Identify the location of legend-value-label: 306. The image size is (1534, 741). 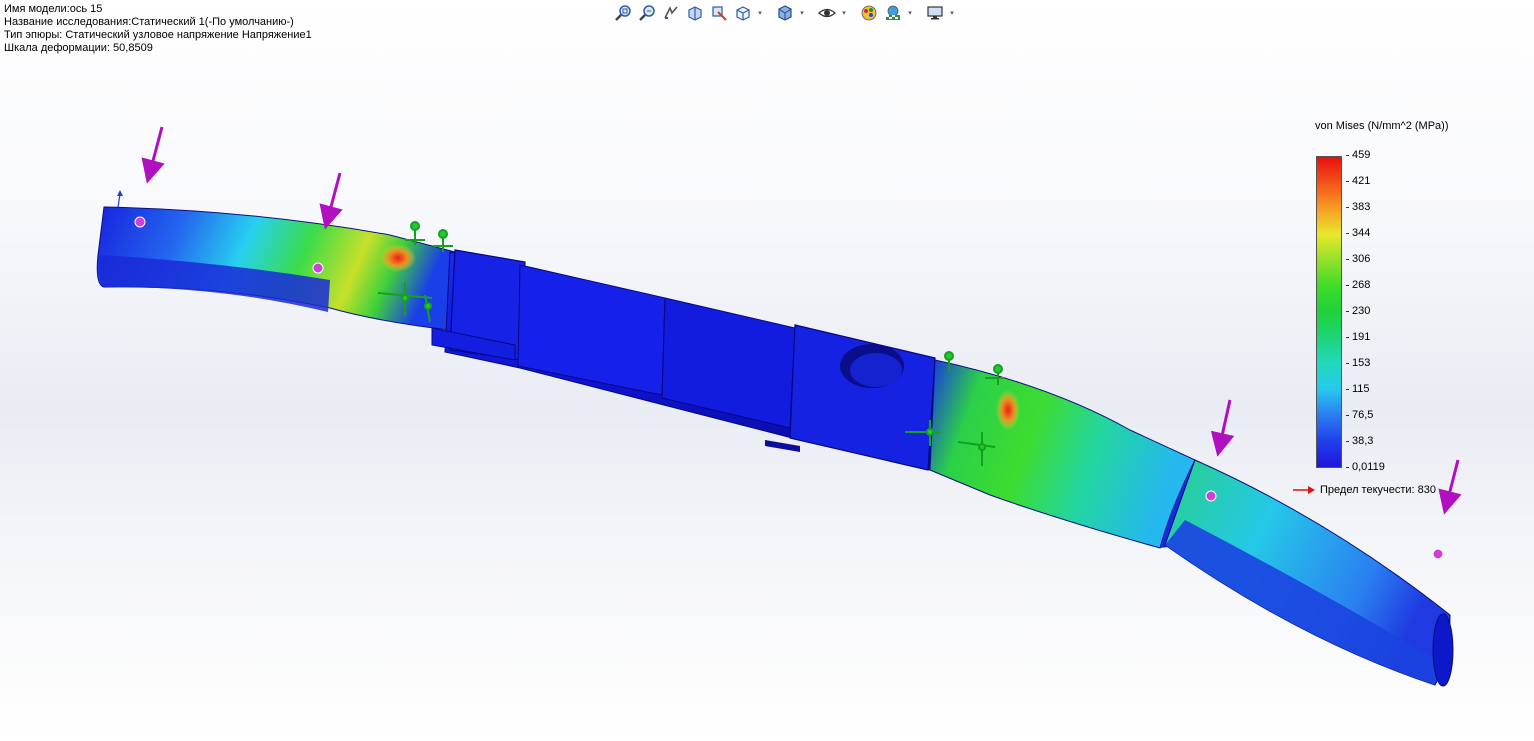
(1358, 259).